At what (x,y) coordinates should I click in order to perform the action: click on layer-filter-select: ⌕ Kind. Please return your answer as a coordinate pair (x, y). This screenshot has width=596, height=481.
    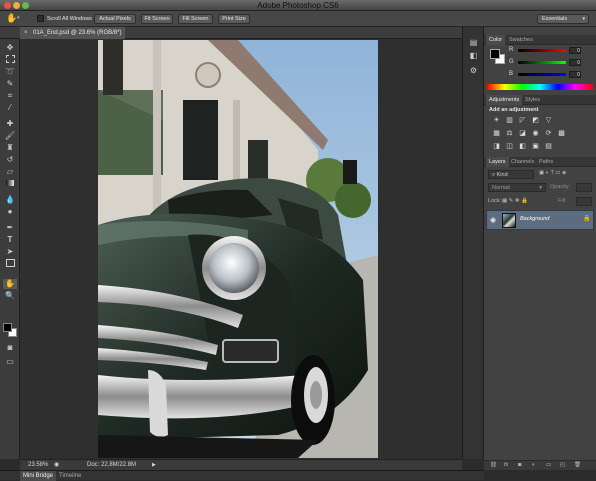
    Looking at the image, I should click on (511, 174).